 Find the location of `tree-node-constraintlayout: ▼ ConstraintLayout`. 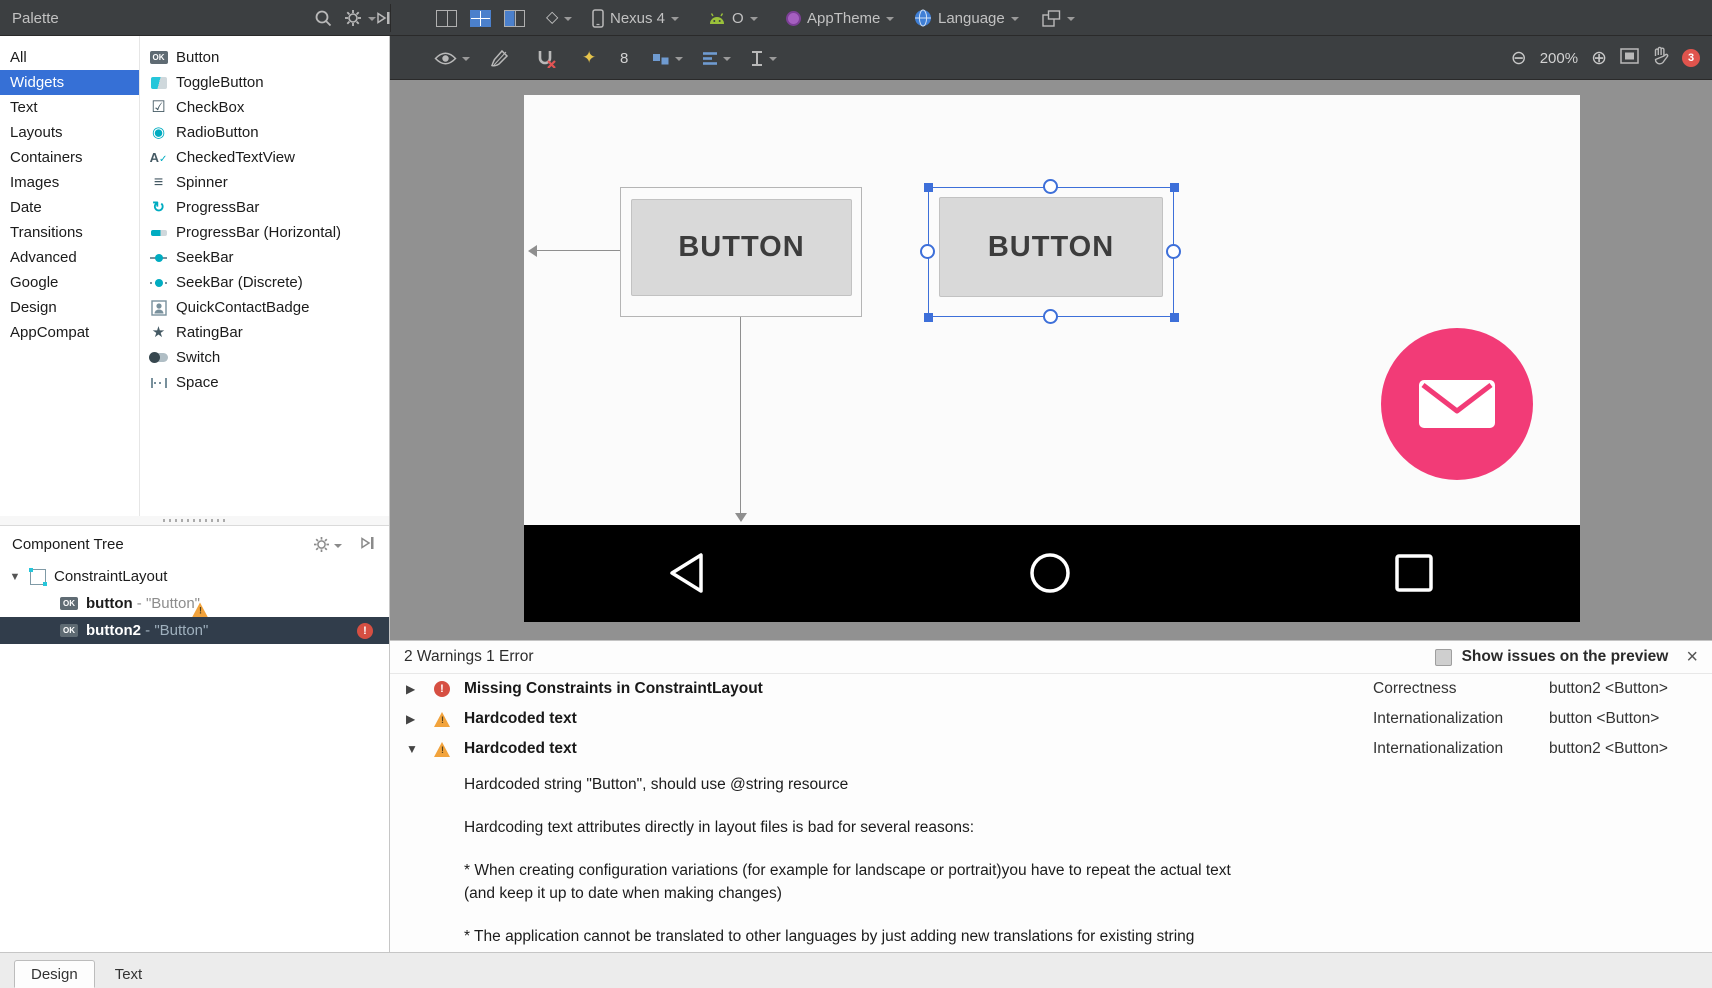

tree-node-constraintlayout: ▼ ConstraintLayout is located at coordinates (194, 576).